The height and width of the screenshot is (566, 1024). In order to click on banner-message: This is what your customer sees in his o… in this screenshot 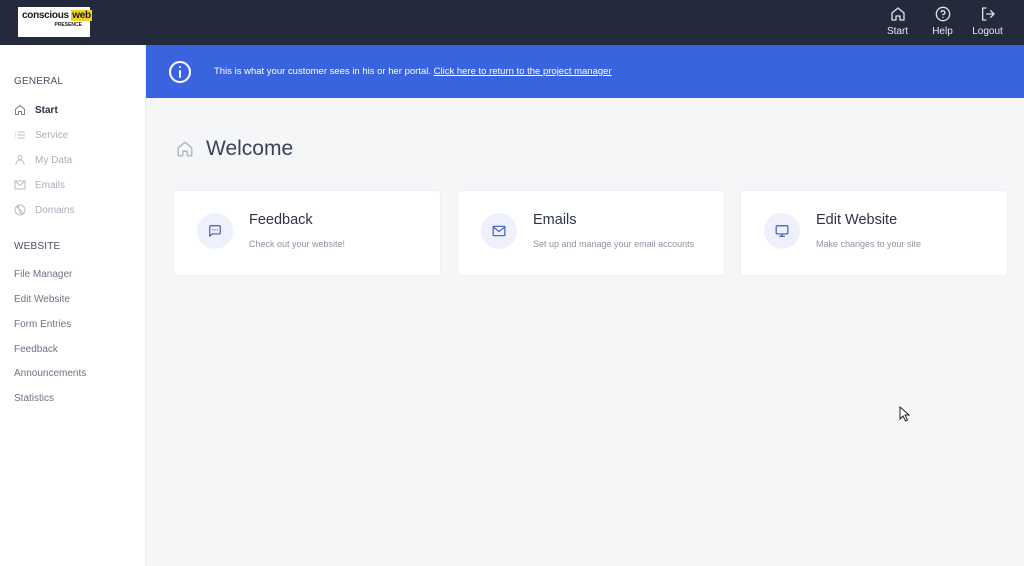, I will do `click(323, 71)`.